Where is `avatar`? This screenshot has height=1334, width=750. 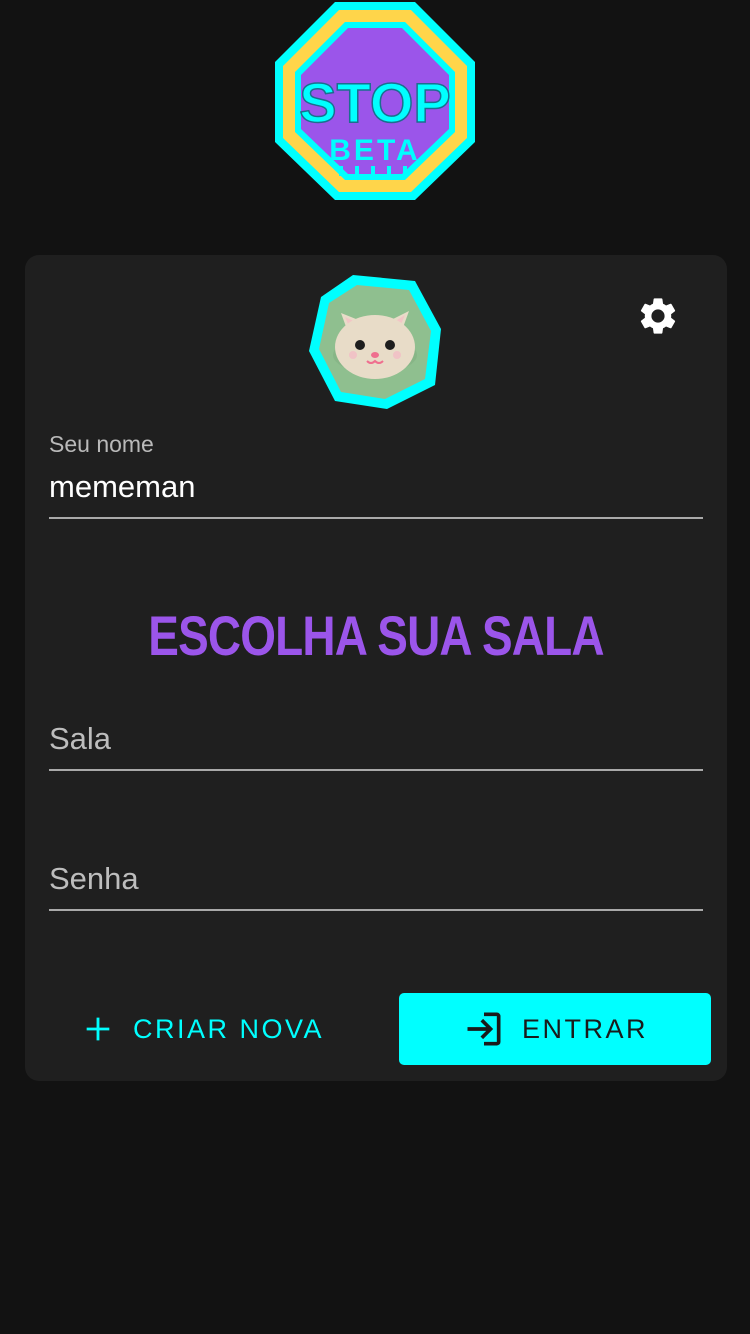 avatar is located at coordinates (375, 343).